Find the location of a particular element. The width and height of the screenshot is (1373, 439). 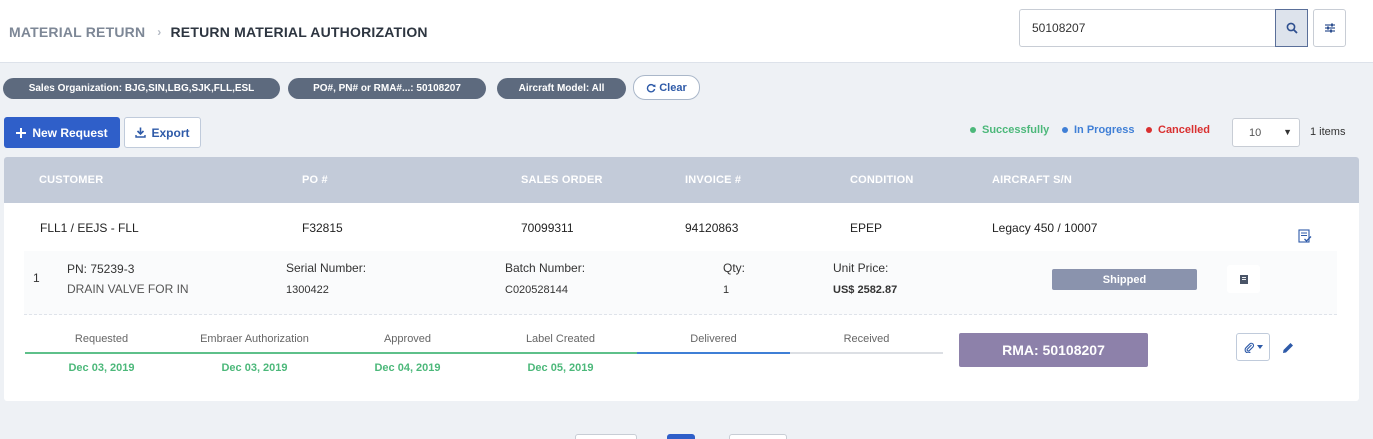

step-approved: Approved Dec 04, 2019 is located at coordinates (407, 358).